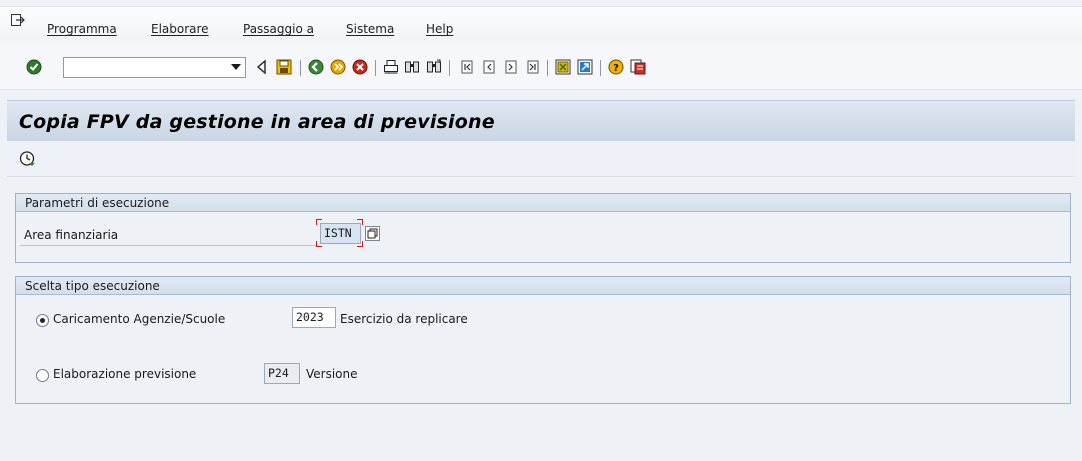 The image size is (1082, 461). Describe the element at coordinates (278, 29) in the screenshot. I see `menu-passaggio-a: Passaggio a` at that location.